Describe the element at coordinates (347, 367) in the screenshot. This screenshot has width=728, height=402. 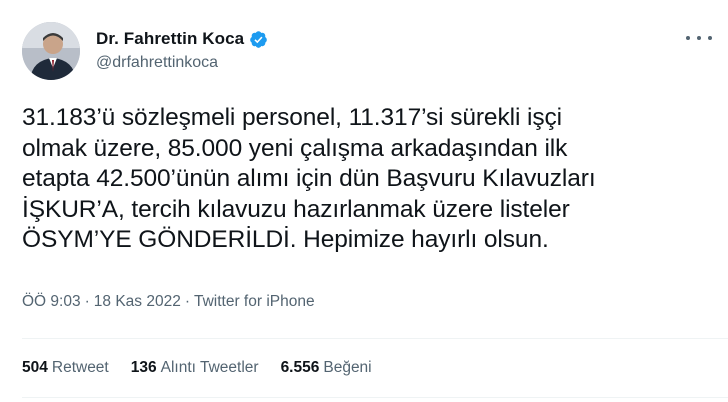
I see `like-label: Beğeni` at that location.